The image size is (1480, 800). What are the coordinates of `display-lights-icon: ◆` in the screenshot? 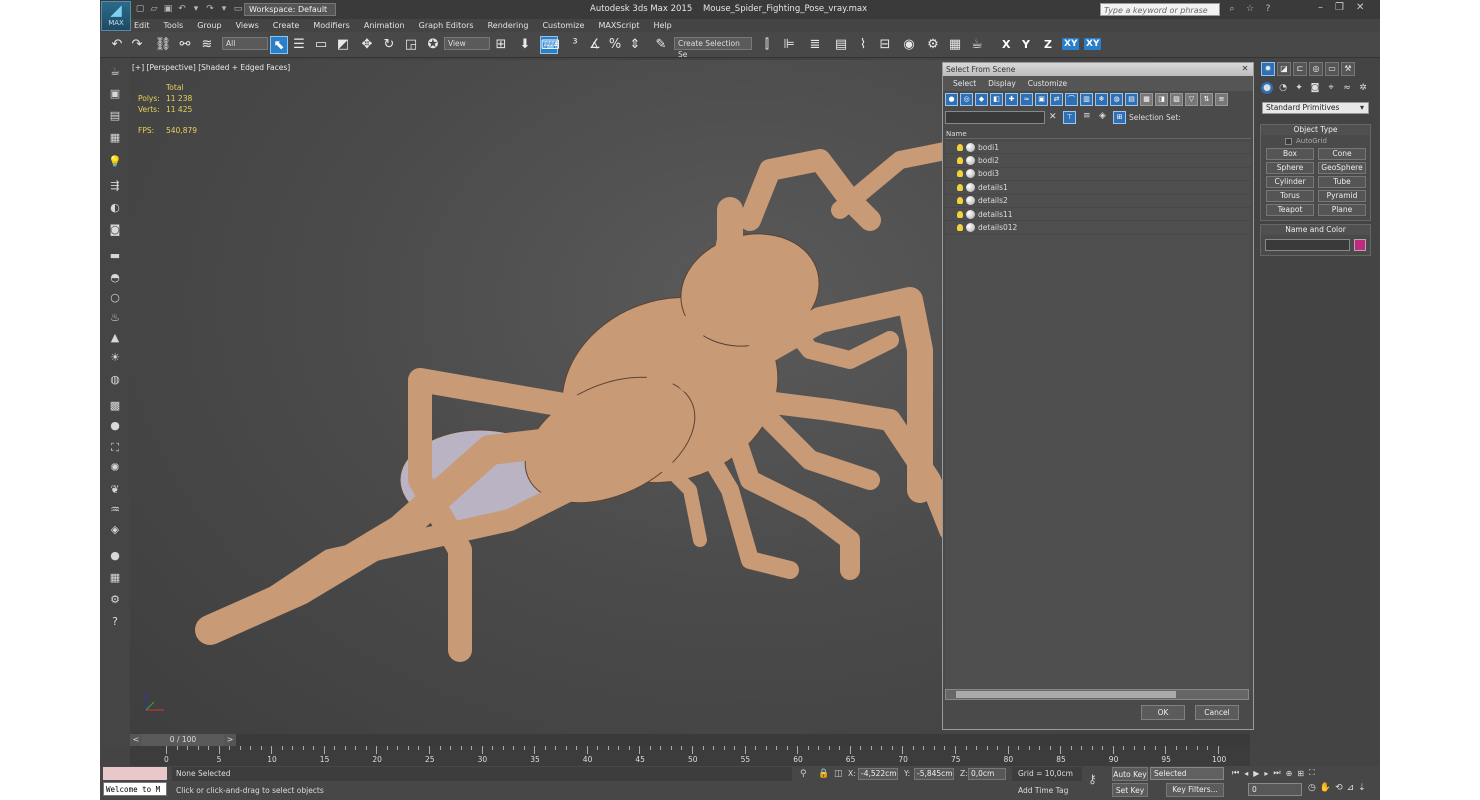 It's located at (981, 99).